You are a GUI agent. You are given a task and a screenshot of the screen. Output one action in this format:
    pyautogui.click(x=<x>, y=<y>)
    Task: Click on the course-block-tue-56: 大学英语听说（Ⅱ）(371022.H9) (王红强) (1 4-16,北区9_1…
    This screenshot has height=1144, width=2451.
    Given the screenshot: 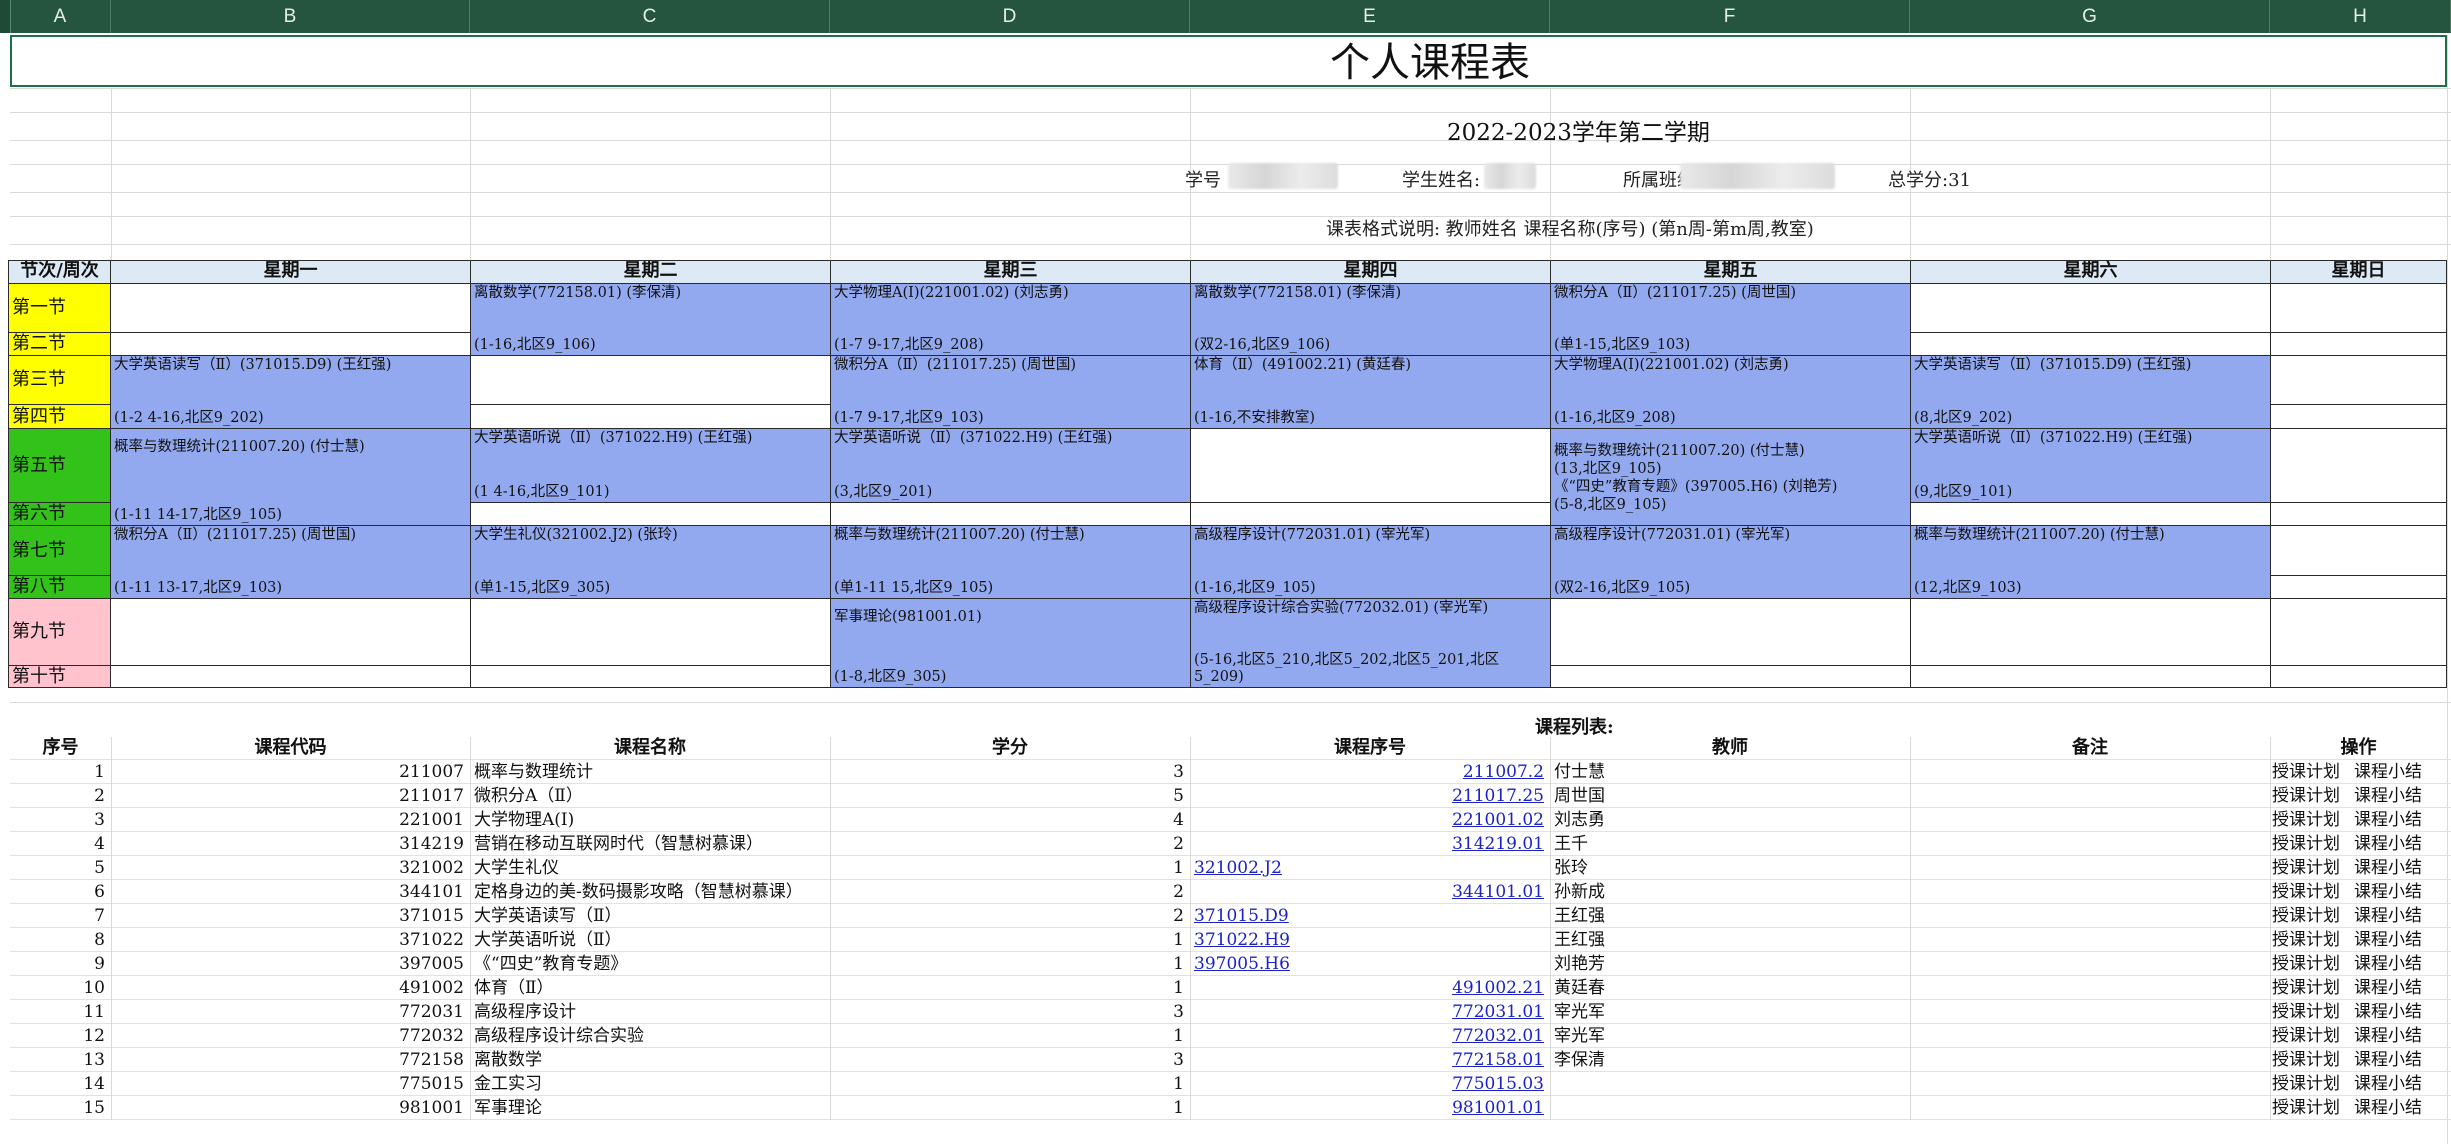 What is the action you would take?
    pyautogui.click(x=650, y=465)
    